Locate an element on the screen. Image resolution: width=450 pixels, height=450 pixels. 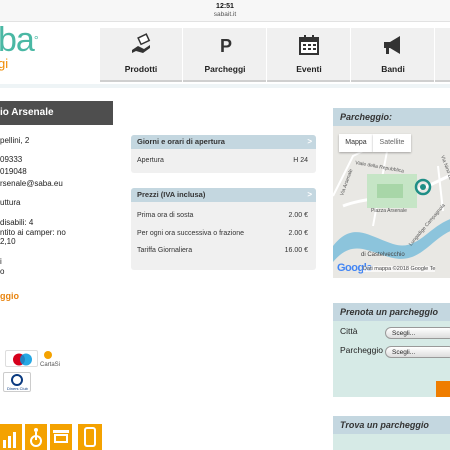
info-line: i is located at coordinates (1, 261).